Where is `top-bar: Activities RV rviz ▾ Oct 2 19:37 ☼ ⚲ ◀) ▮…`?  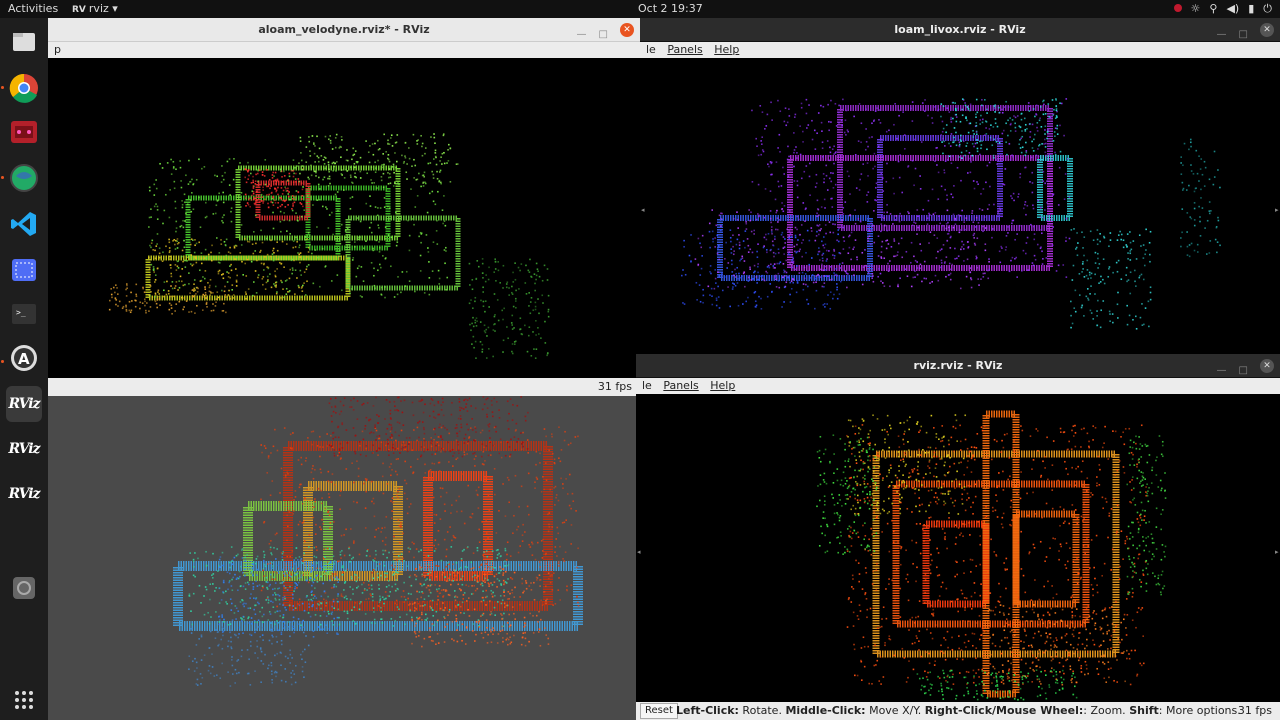
top-bar: Activities RV rviz ▾ Oct 2 19:37 ☼ ⚲ ◀) ▮… is located at coordinates (640, 9).